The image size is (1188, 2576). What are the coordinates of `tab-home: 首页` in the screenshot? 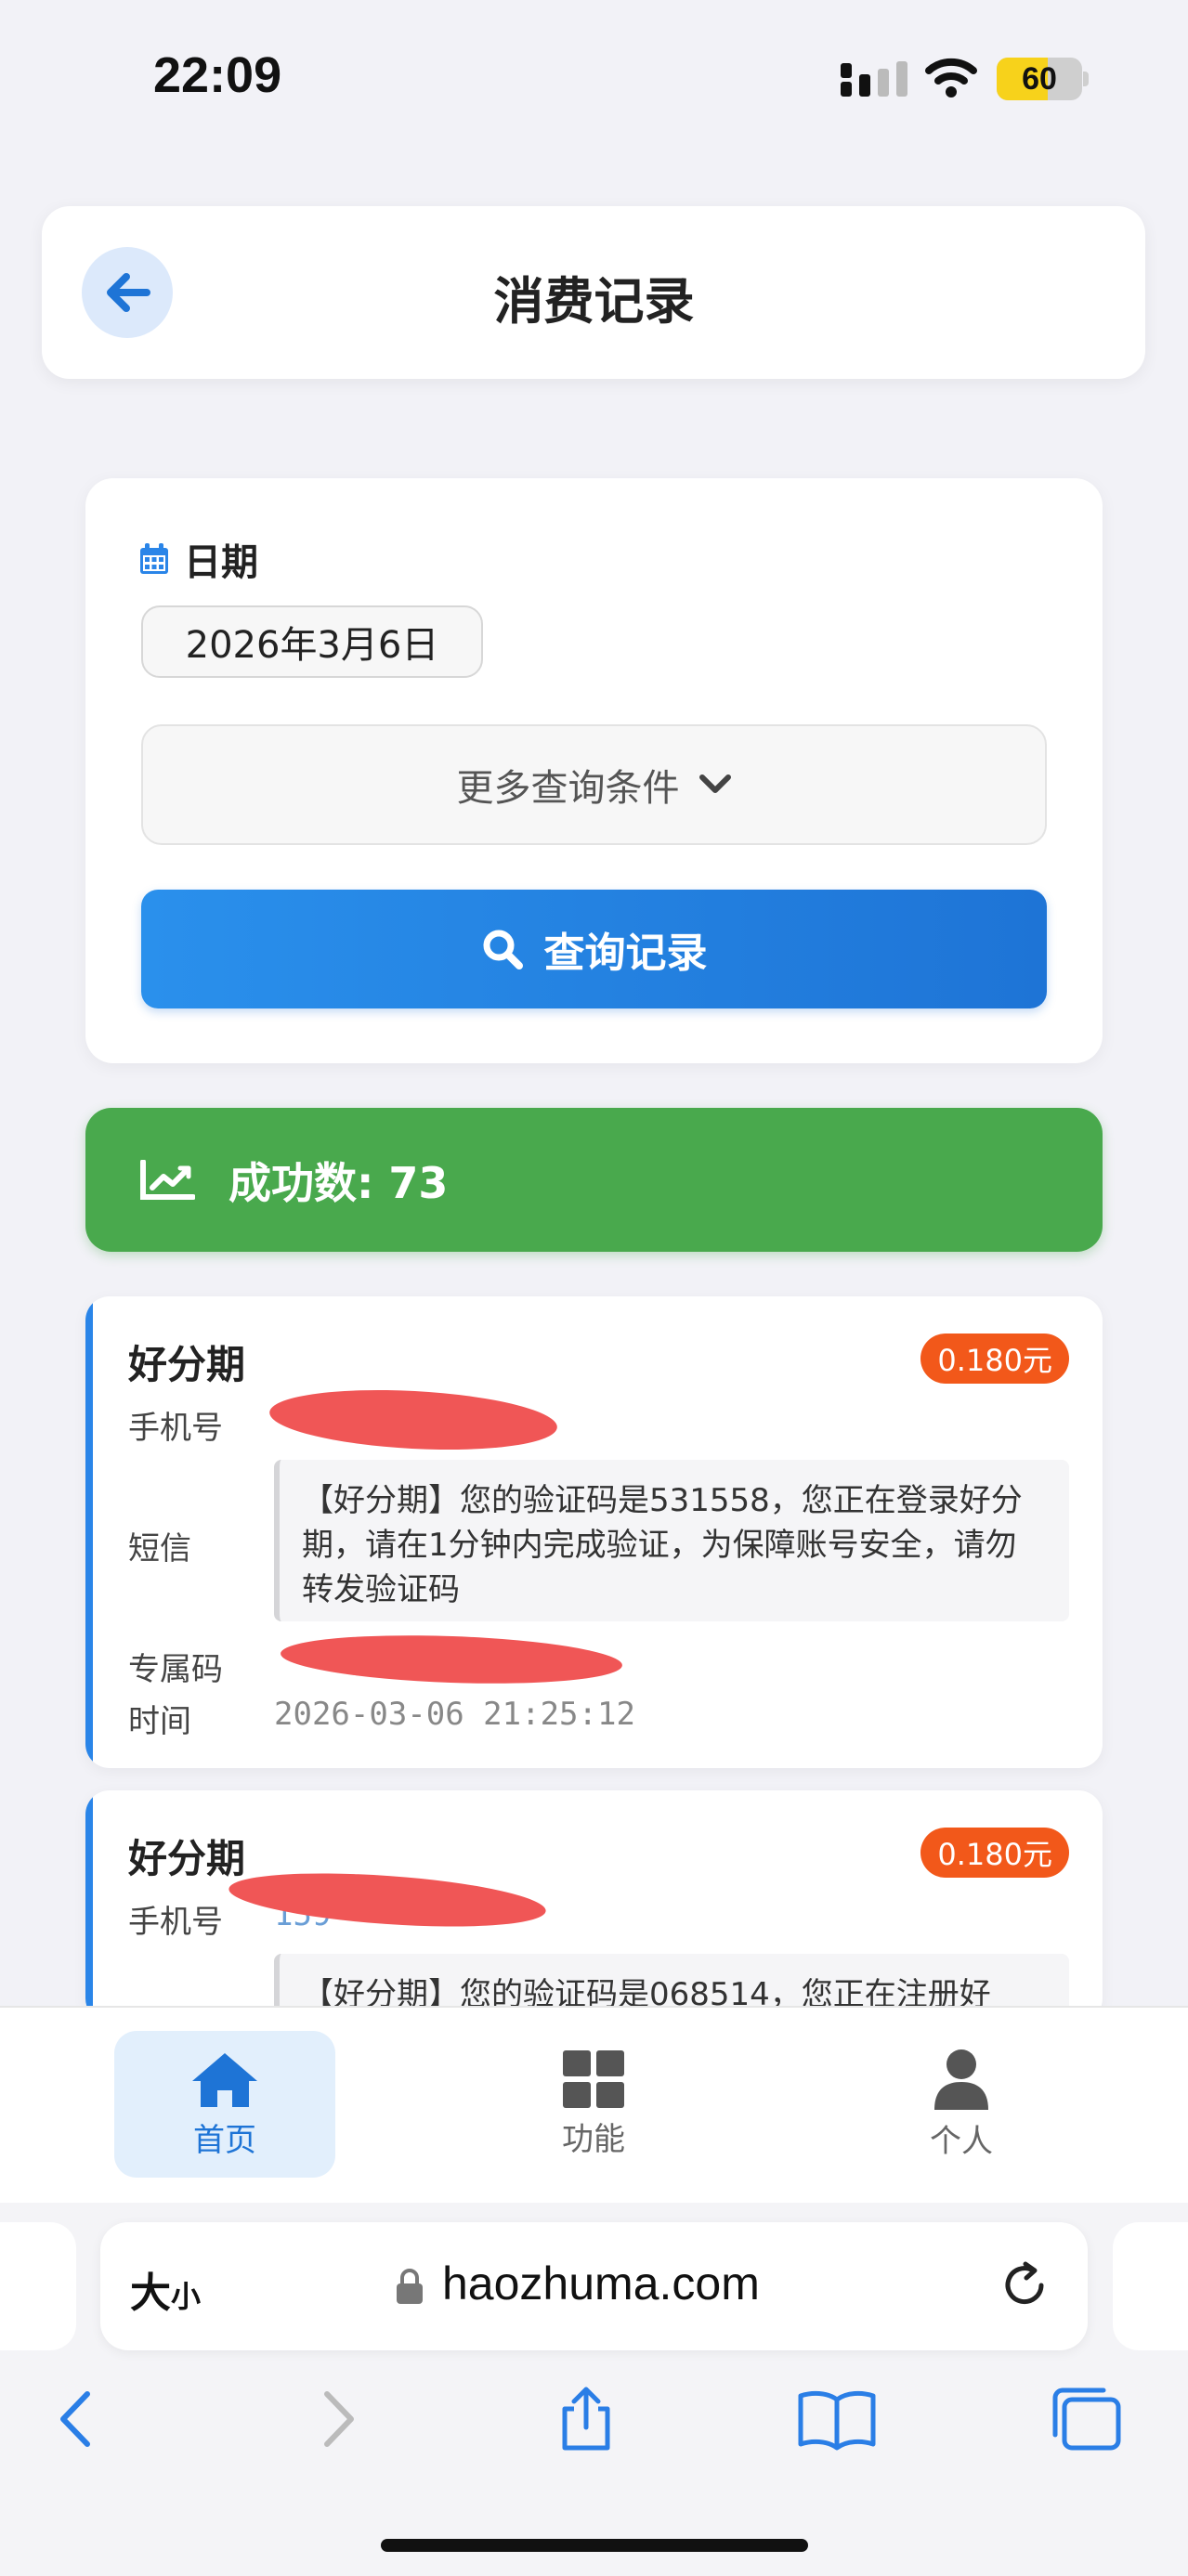 It's located at (224, 2104).